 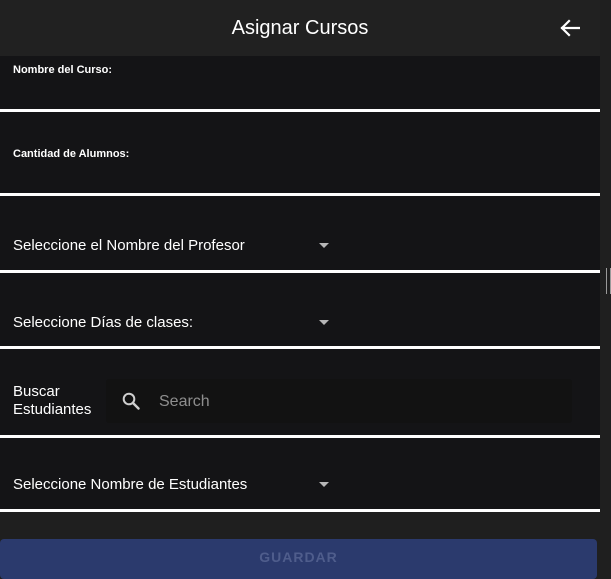 I want to click on search-input: Search, so click(x=339, y=401).